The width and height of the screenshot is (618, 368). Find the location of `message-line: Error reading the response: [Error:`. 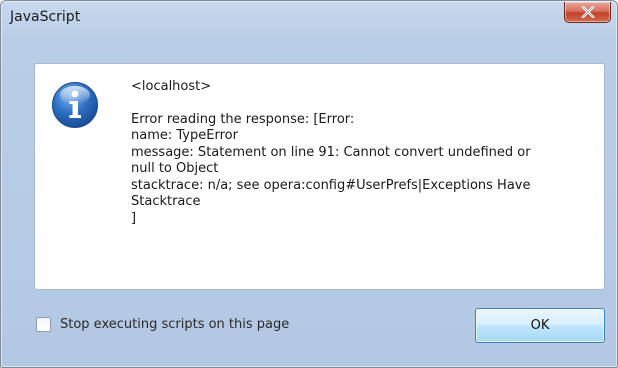

message-line: Error reading the response: [Error: is located at coordinates (243, 119).